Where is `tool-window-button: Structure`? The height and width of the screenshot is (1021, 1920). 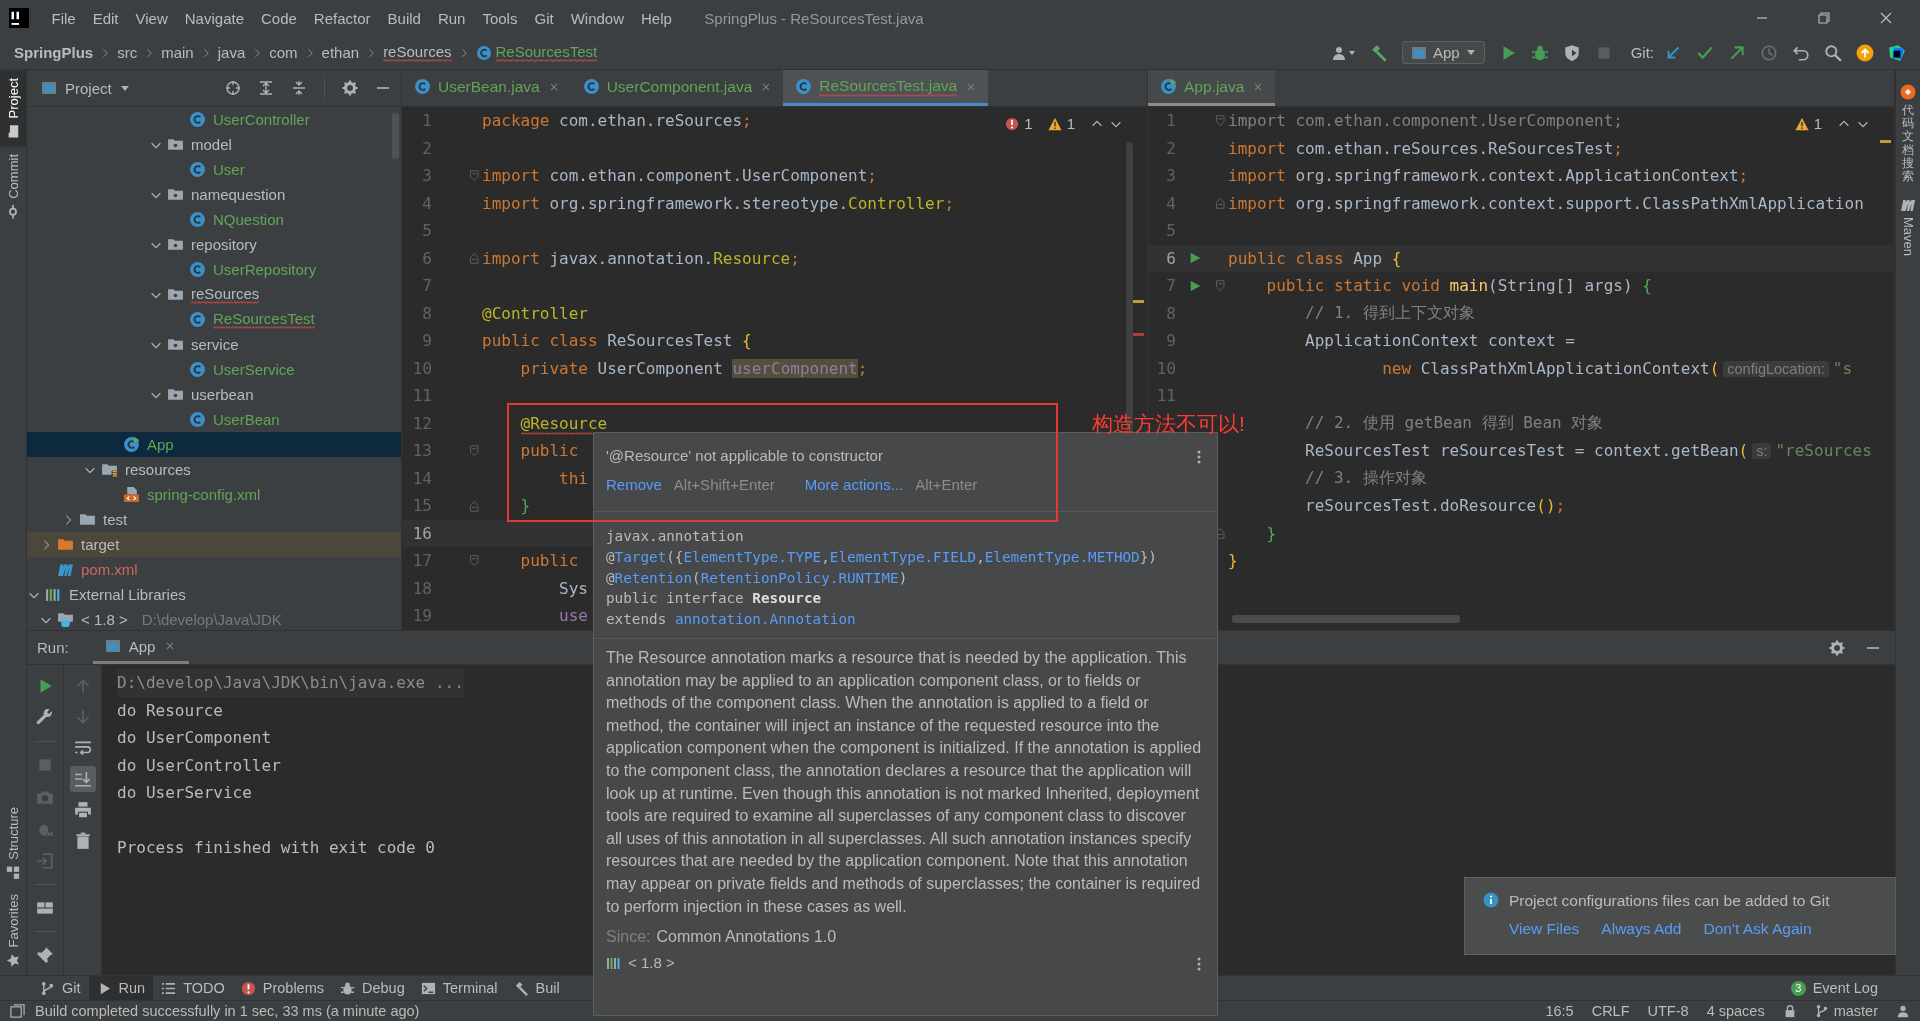
tool-window-button: Structure is located at coordinates (13, 844).